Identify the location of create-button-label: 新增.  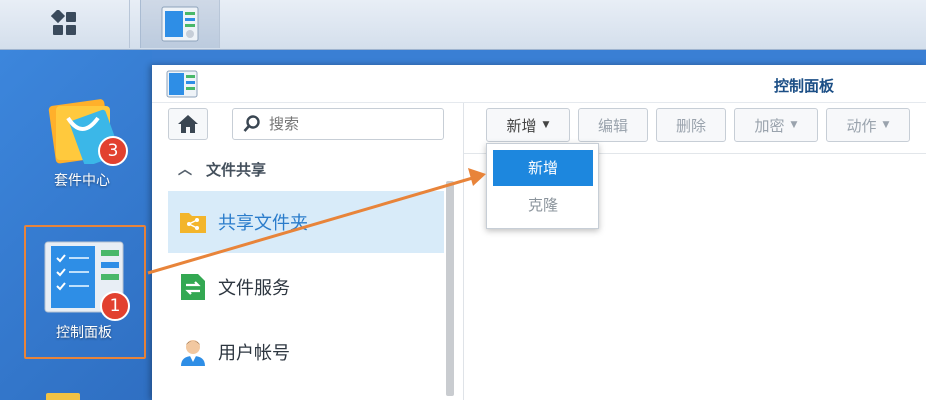
(521, 125).